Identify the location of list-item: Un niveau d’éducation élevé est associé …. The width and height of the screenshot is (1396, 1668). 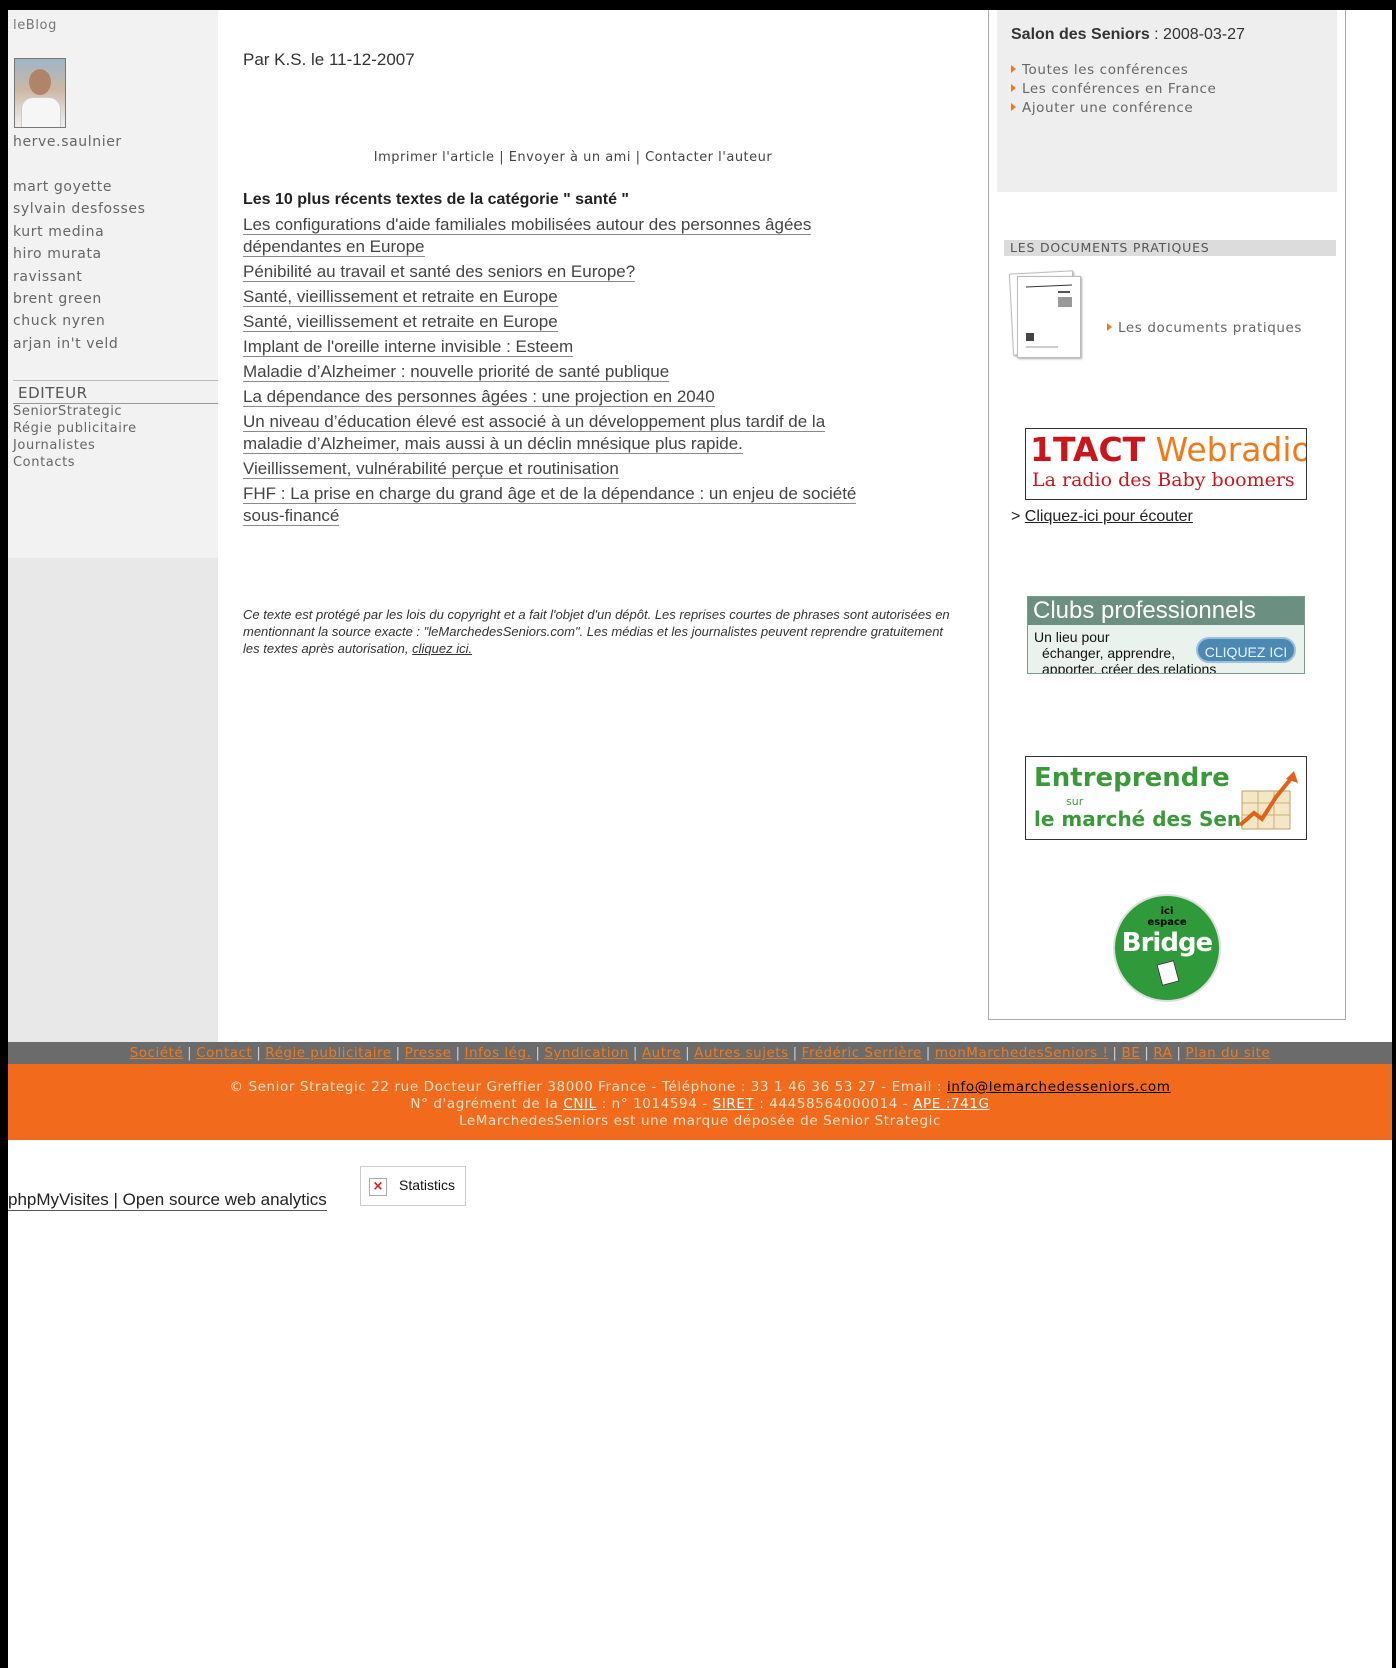
(563, 433).